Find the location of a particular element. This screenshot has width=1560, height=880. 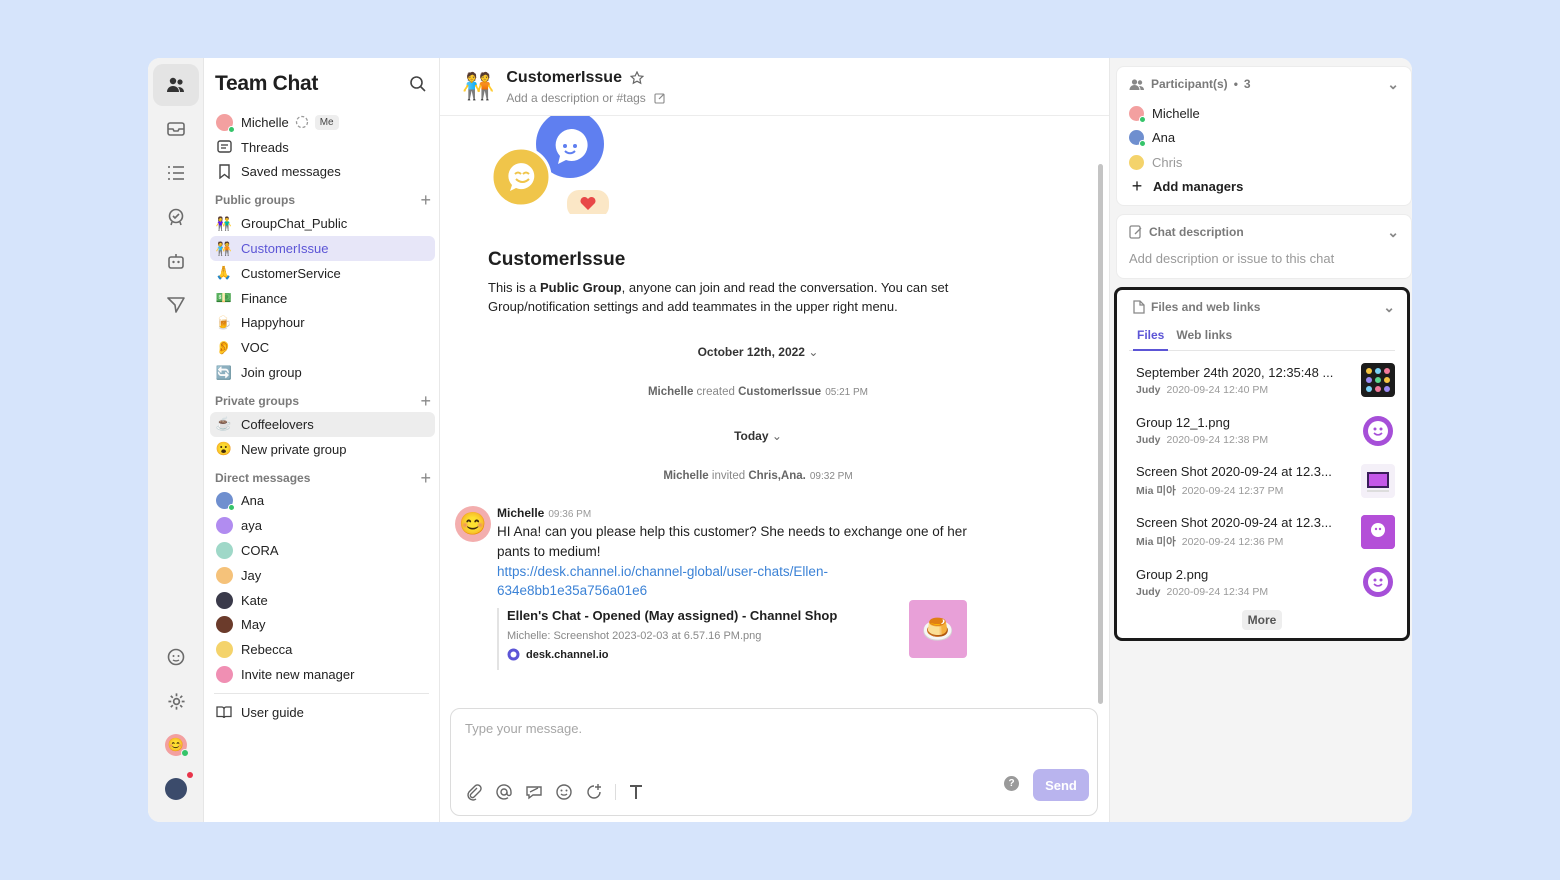

people-icon is located at coordinates (175, 84).